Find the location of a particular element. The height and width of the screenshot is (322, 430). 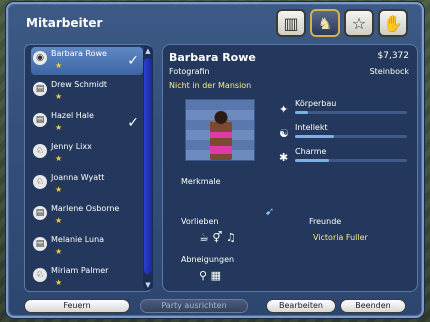

dialog-title: Mitarbeiter is located at coordinates (64, 23).